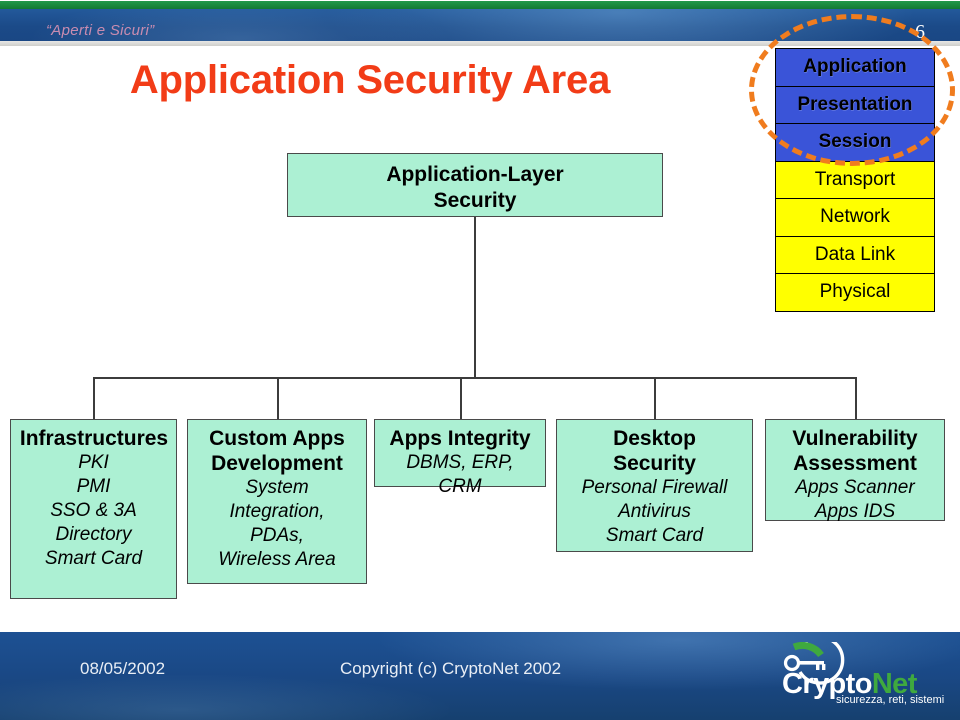 The height and width of the screenshot is (720, 960). What do you see at coordinates (277, 511) in the screenshot?
I see `box-detail-integration: Integration,` at bounding box center [277, 511].